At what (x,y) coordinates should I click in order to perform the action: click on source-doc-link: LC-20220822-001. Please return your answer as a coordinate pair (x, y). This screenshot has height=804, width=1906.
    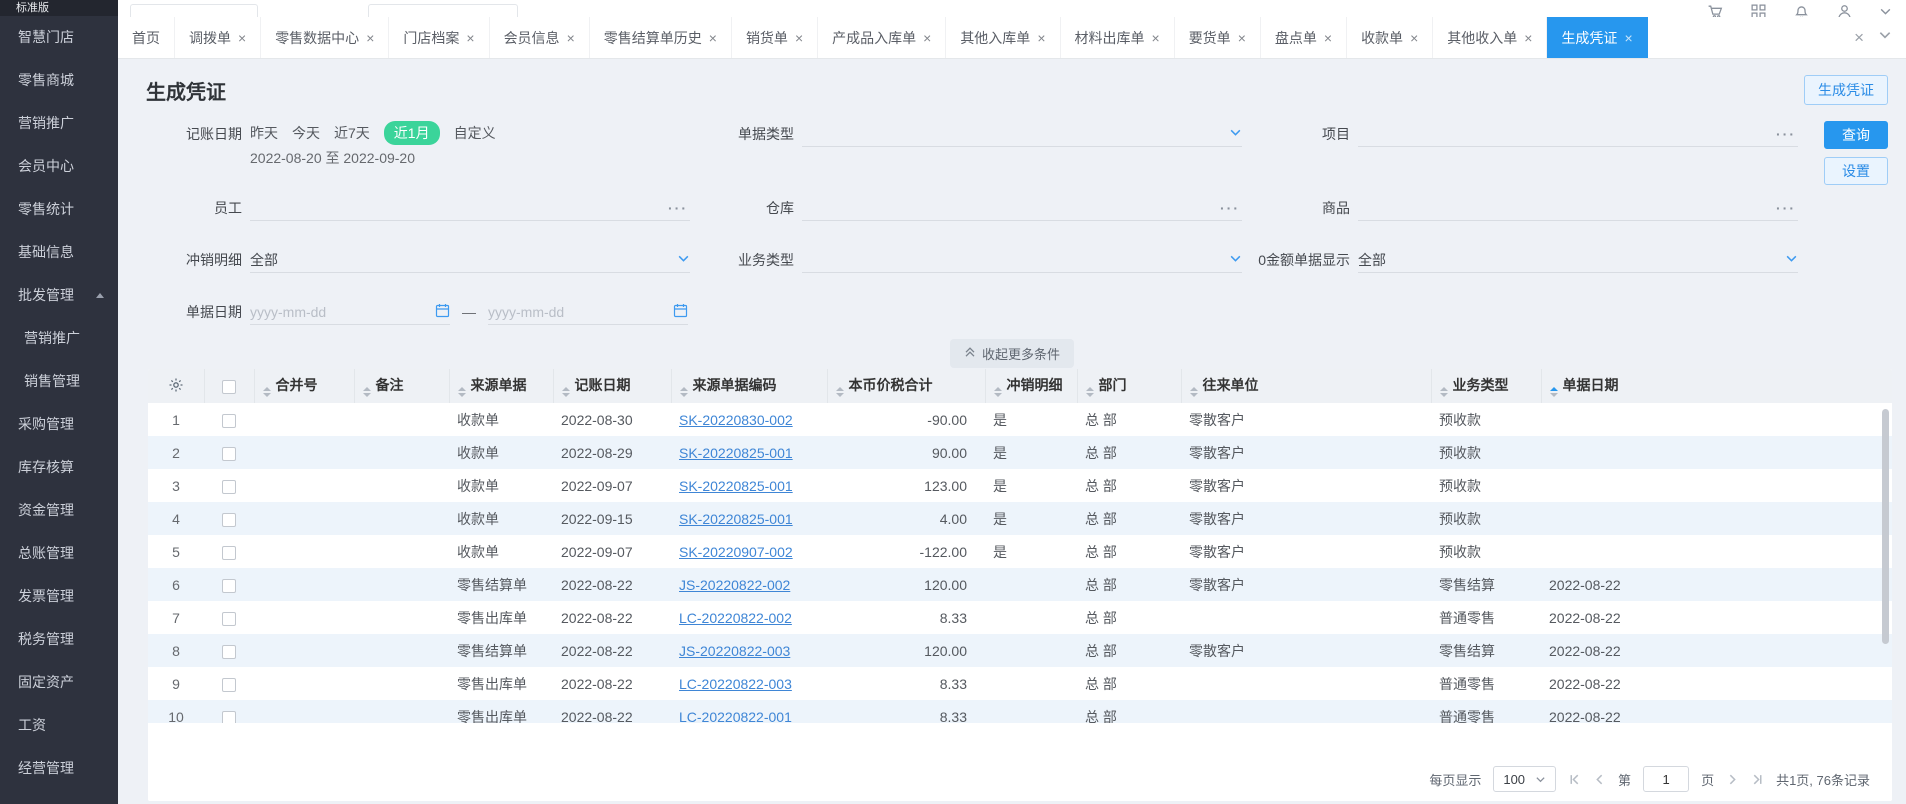
    Looking at the image, I should click on (749, 712).